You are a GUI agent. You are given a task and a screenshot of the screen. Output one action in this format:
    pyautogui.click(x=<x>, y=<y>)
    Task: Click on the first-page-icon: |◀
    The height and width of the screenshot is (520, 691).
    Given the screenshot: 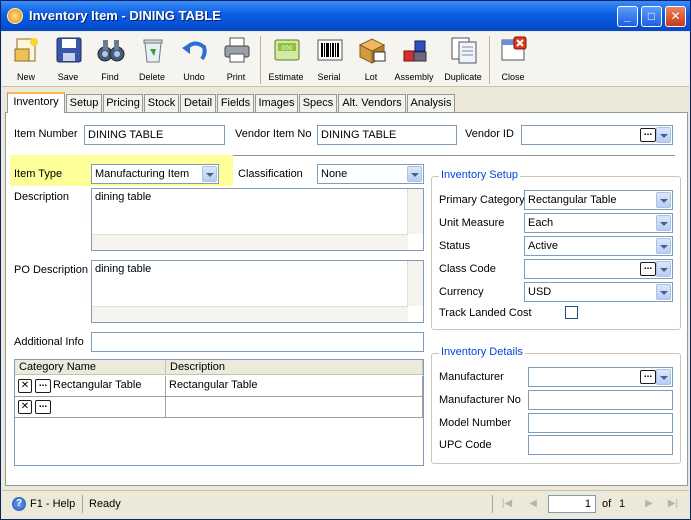 What is the action you would take?
    pyautogui.click(x=507, y=504)
    